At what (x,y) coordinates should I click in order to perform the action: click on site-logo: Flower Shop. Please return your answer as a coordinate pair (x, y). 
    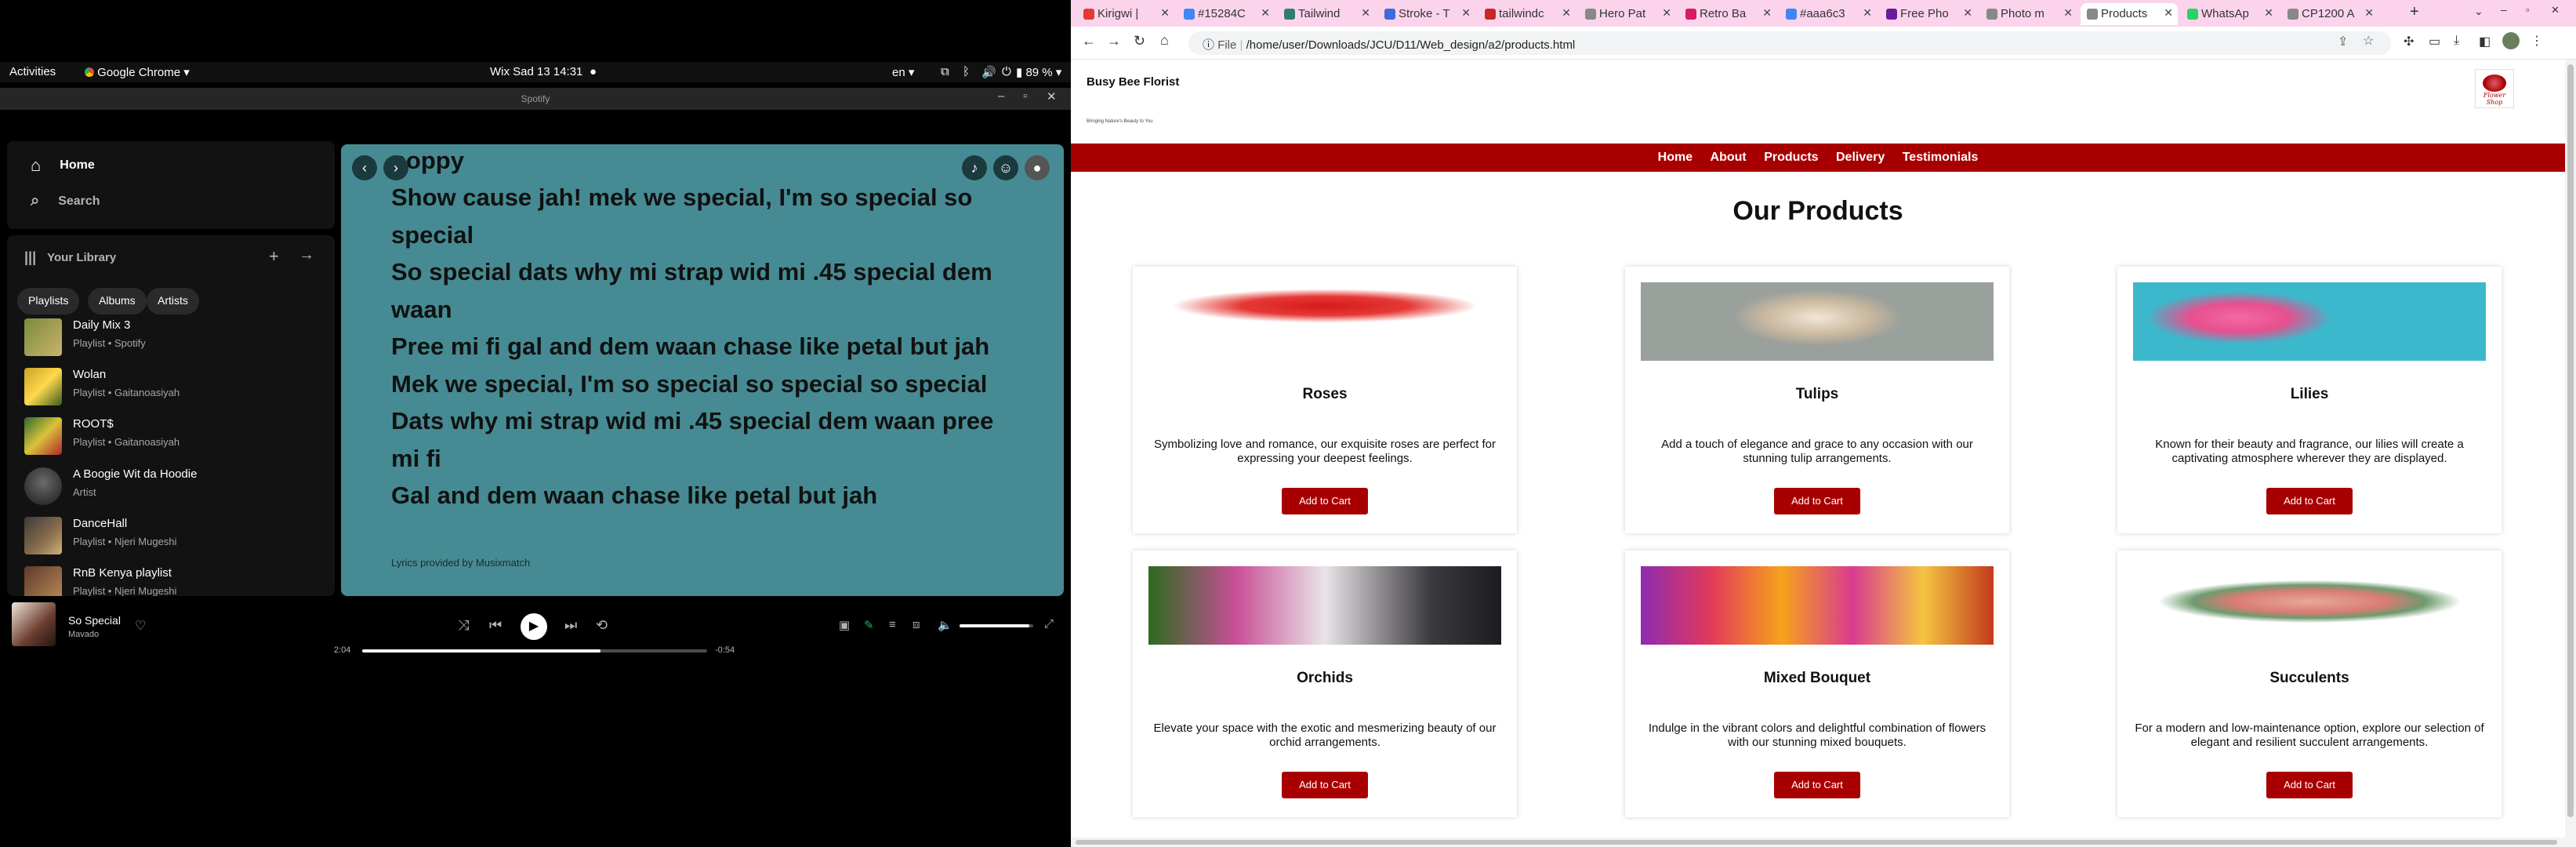
    Looking at the image, I should click on (2495, 88).